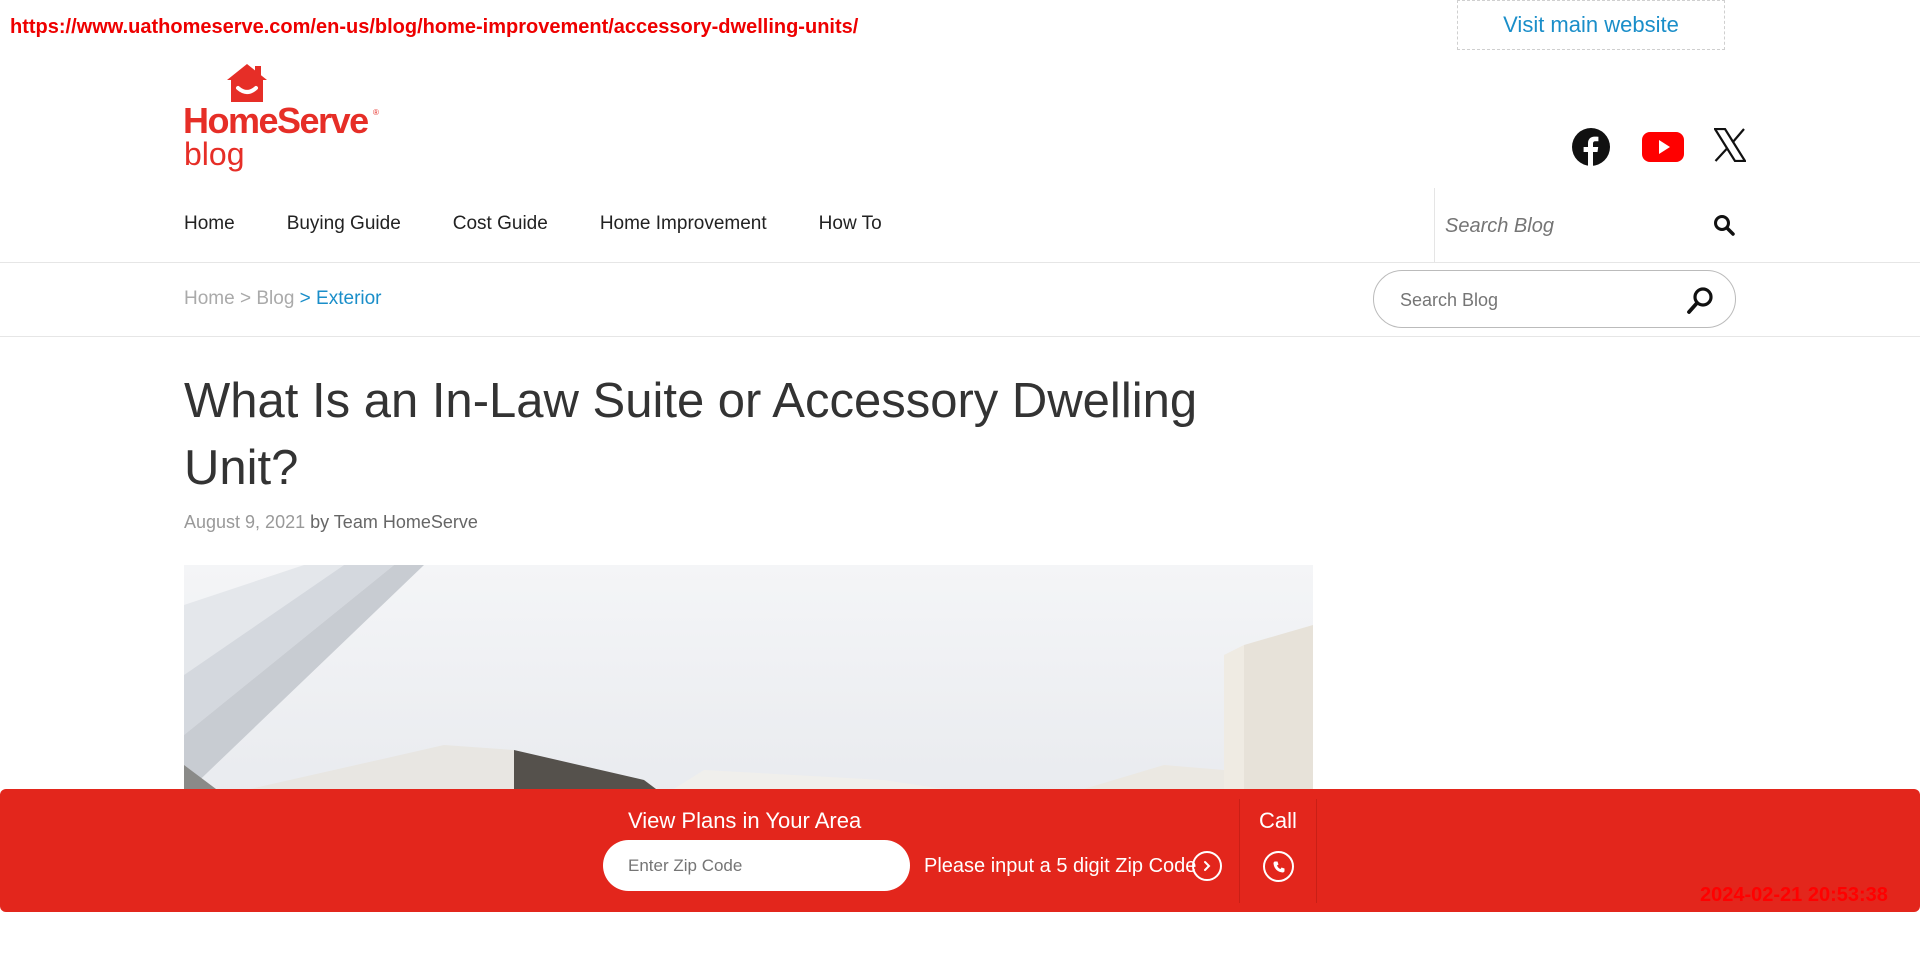 This screenshot has height=963, width=1920. I want to click on phone-icon, so click(1278, 866).